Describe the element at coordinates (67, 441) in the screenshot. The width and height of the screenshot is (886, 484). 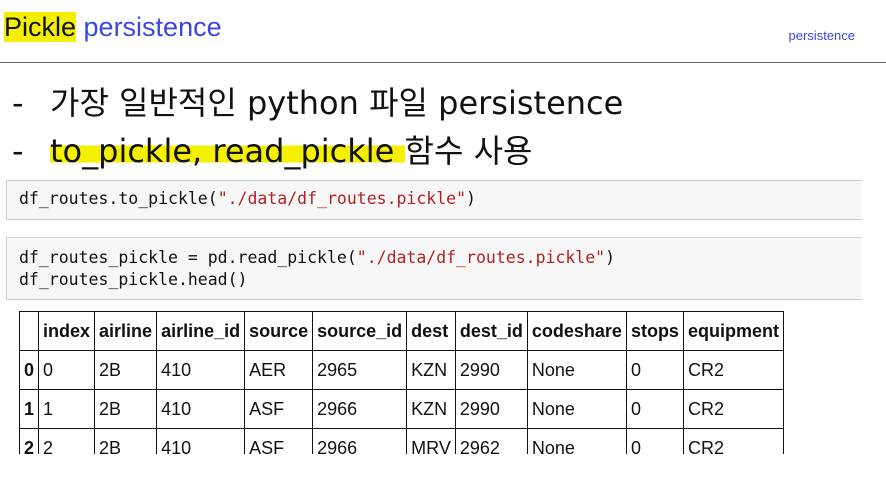
I see `table-cell: 2` at that location.